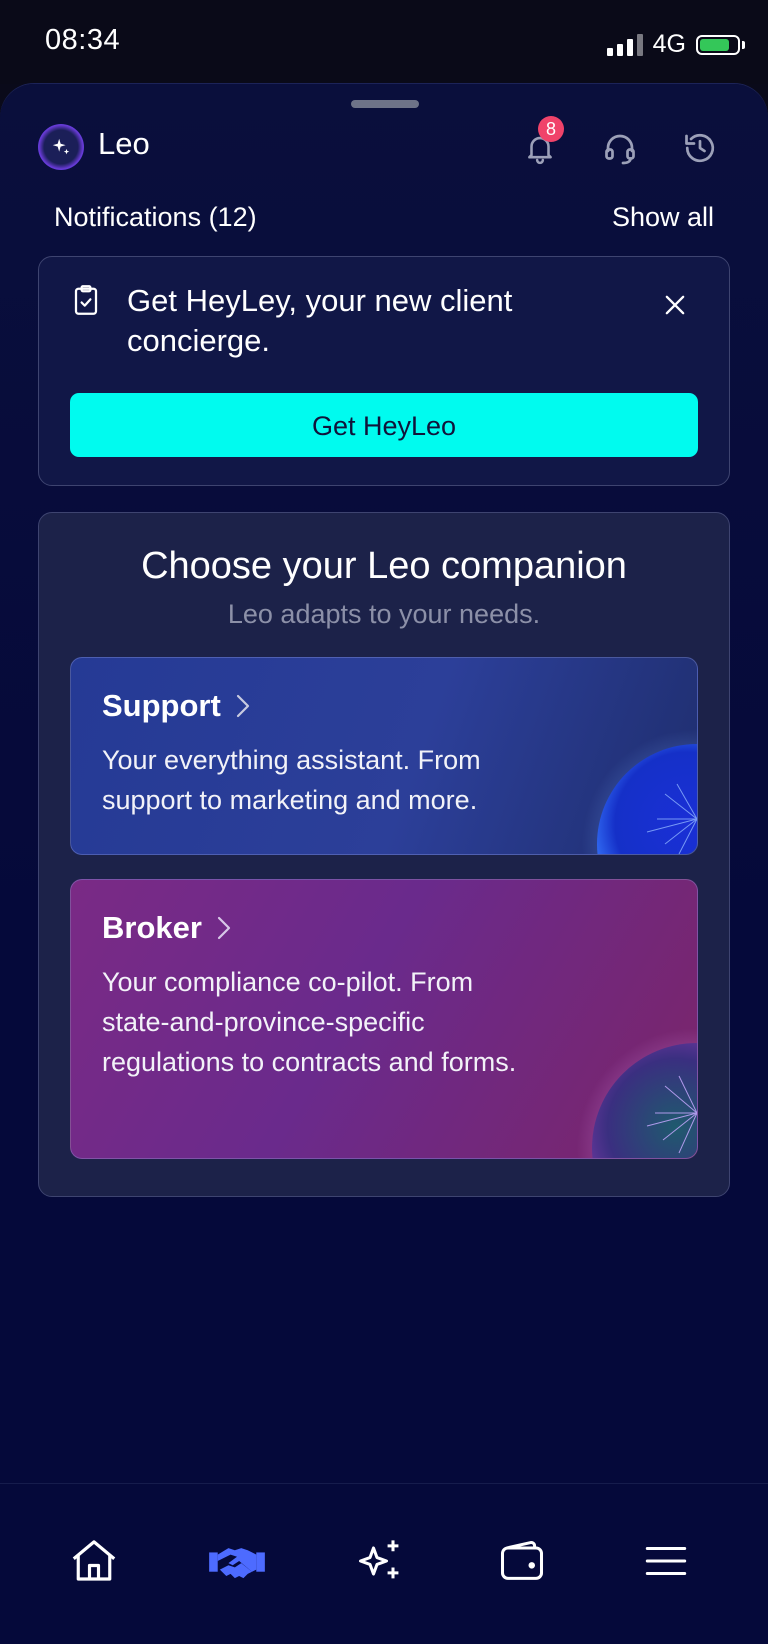  I want to click on sparkles-icon, so click(380, 1561).